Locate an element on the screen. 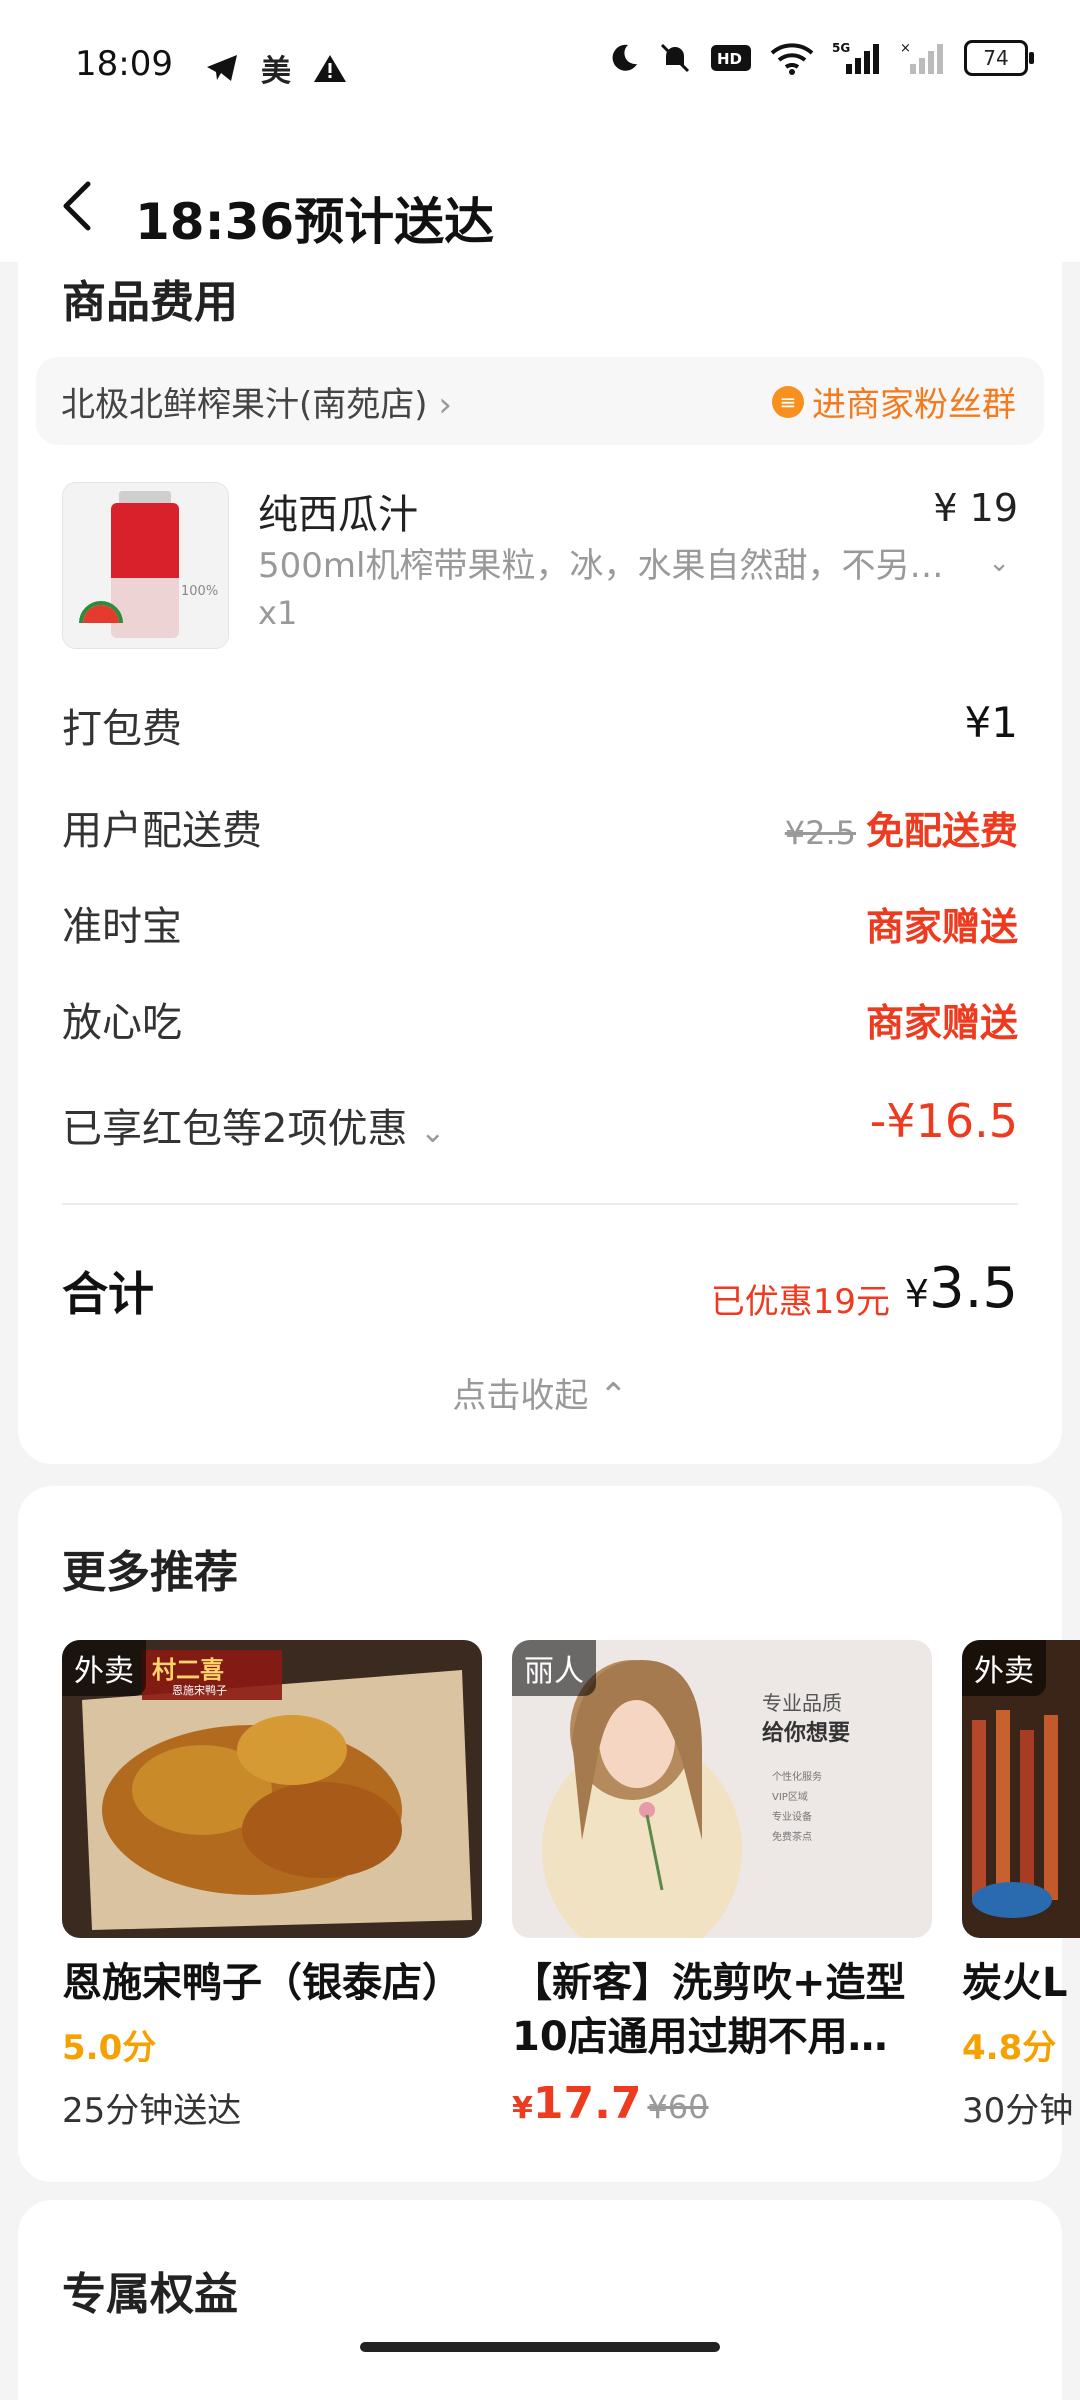  svg-text: 专业品质 is located at coordinates (802, 1703).